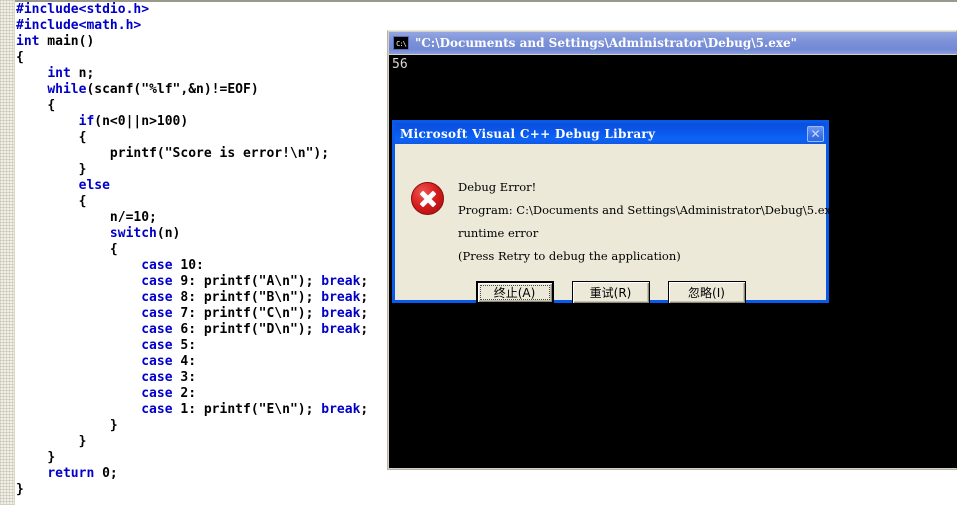  I want to click on code-keyword: #include<stdio.h>, so click(83, 9).